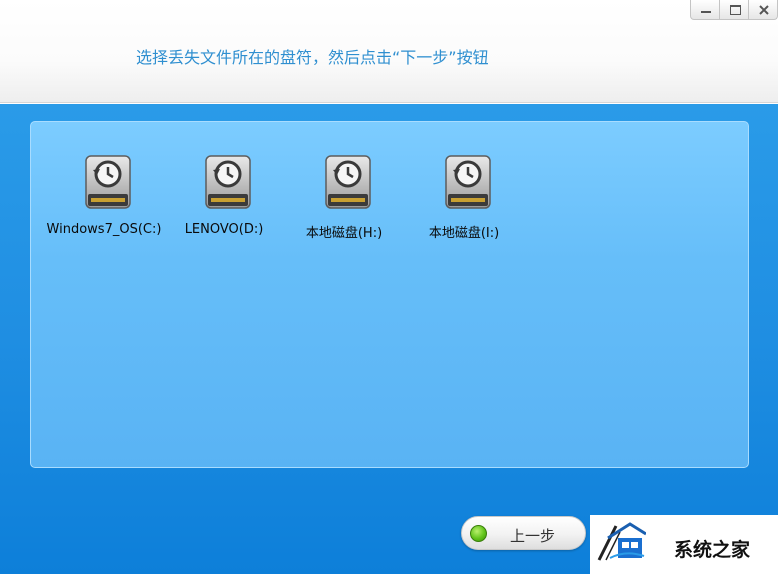 The width and height of the screenshot is (778, 574). Describe the element at coordinates (478, 533) in the screenshot. I see `green-dot-icon` at that location.